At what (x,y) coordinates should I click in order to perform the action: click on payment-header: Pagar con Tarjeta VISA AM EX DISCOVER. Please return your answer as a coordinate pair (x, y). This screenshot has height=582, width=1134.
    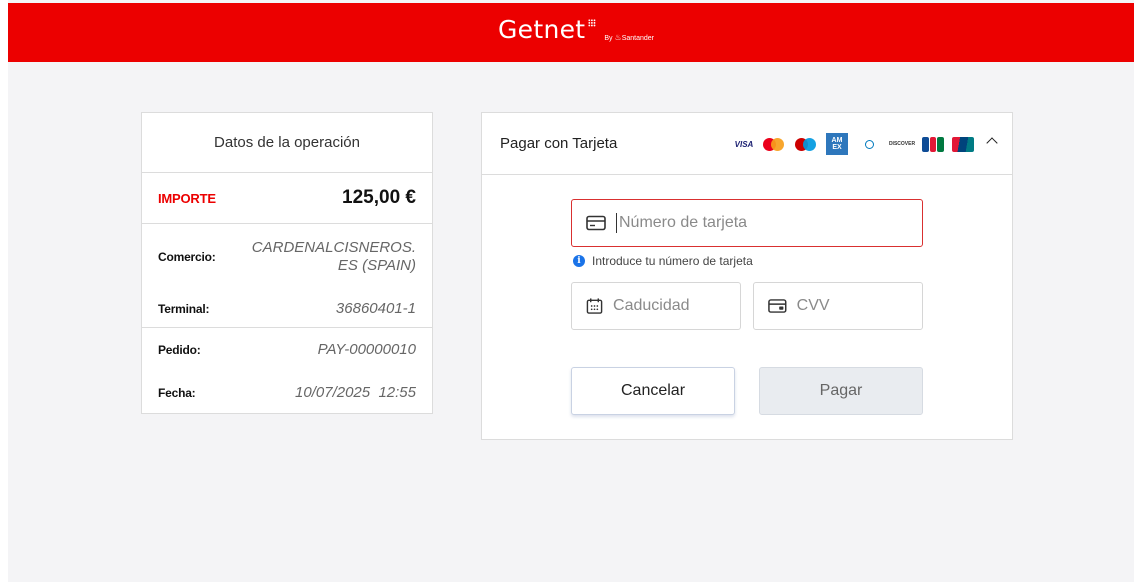
    Looking at the image, I should click on (747, 144).